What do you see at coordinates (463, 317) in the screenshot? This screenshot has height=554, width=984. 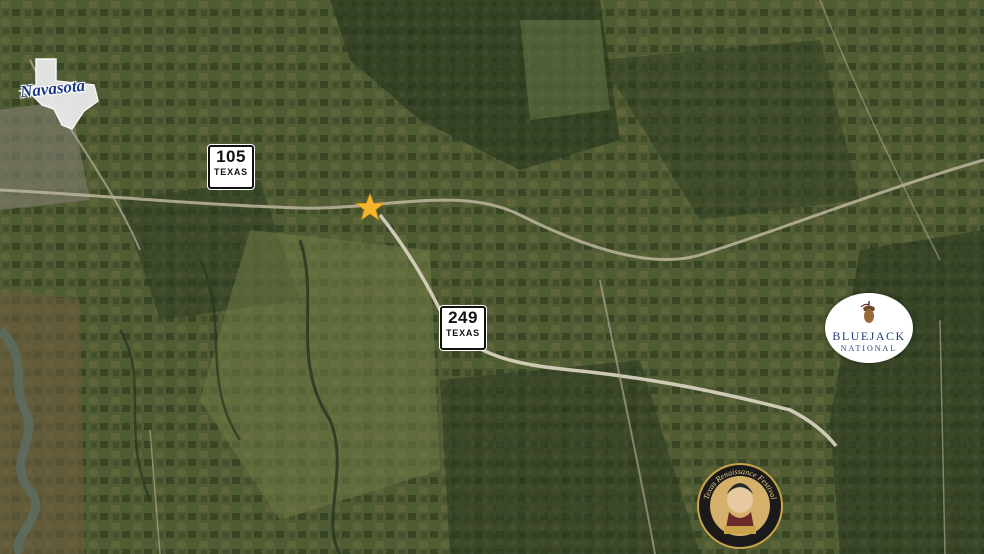 I see `highway-number: 249` at bounding box center [463, 317].